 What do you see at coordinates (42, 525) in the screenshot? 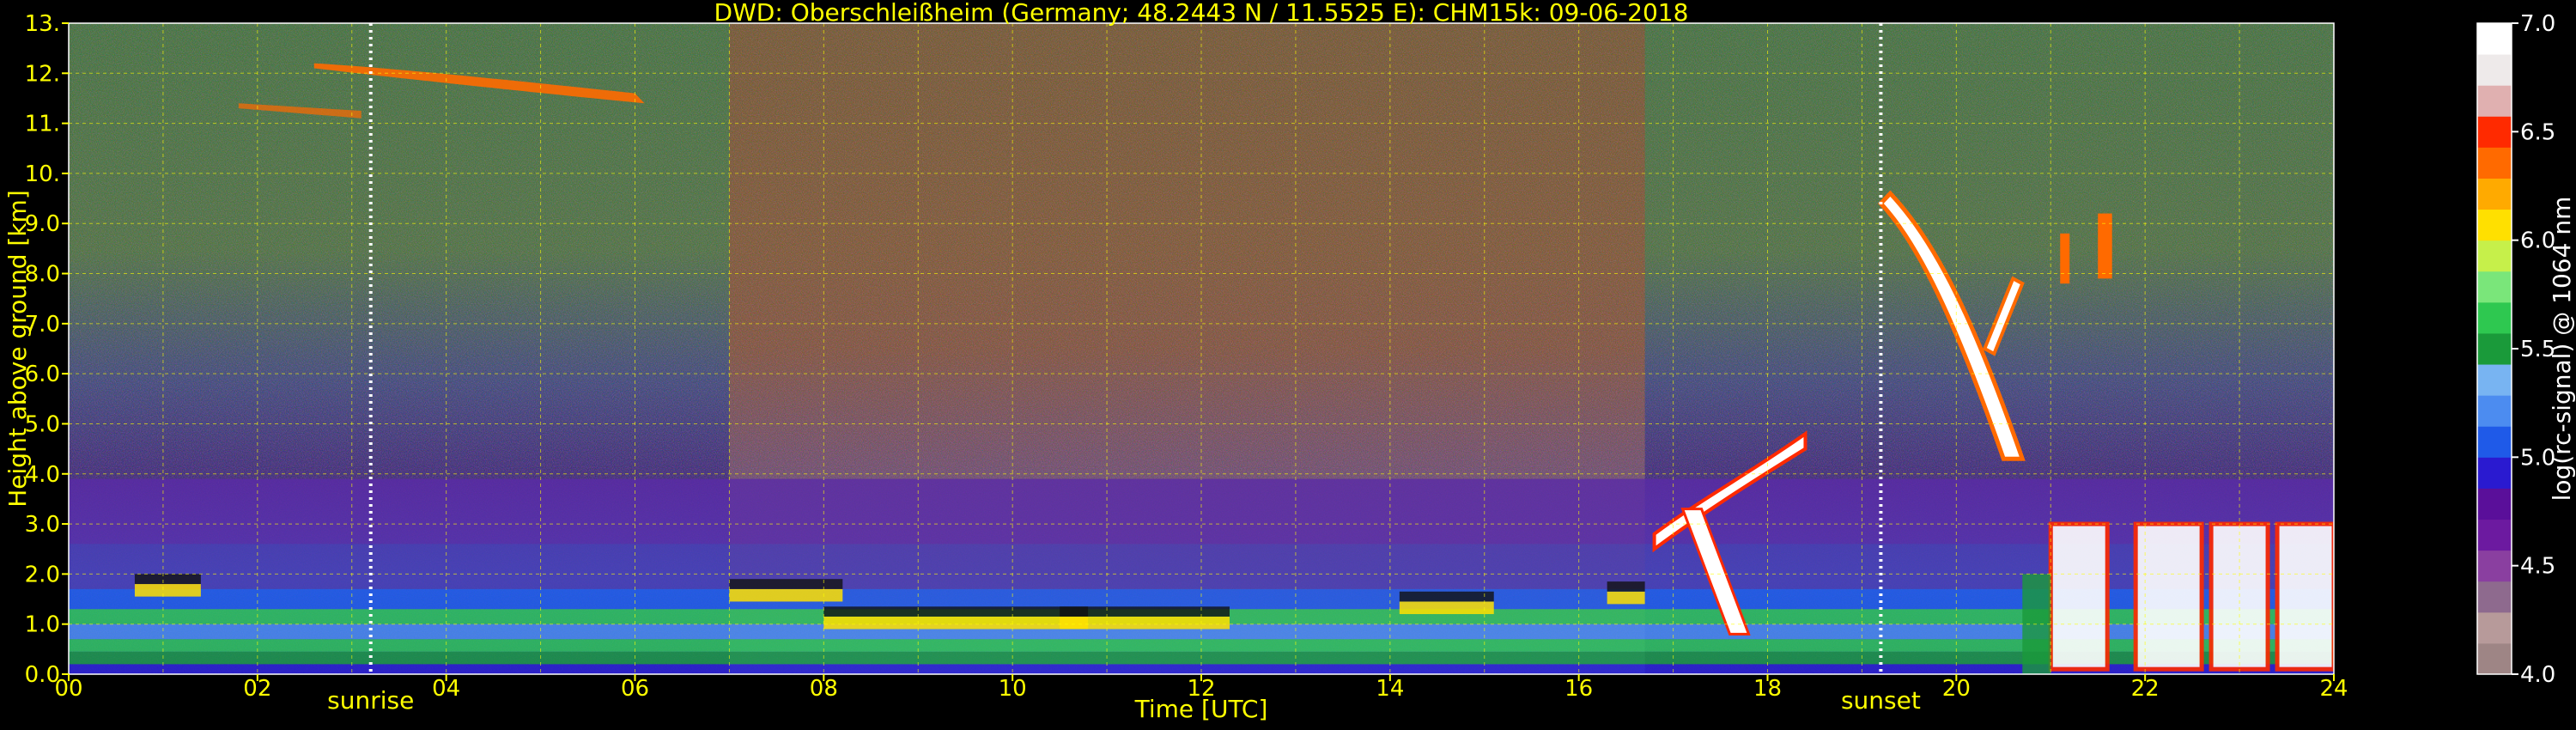
I see `y-tick-label: 3.0` at bounding box center [42, 525].